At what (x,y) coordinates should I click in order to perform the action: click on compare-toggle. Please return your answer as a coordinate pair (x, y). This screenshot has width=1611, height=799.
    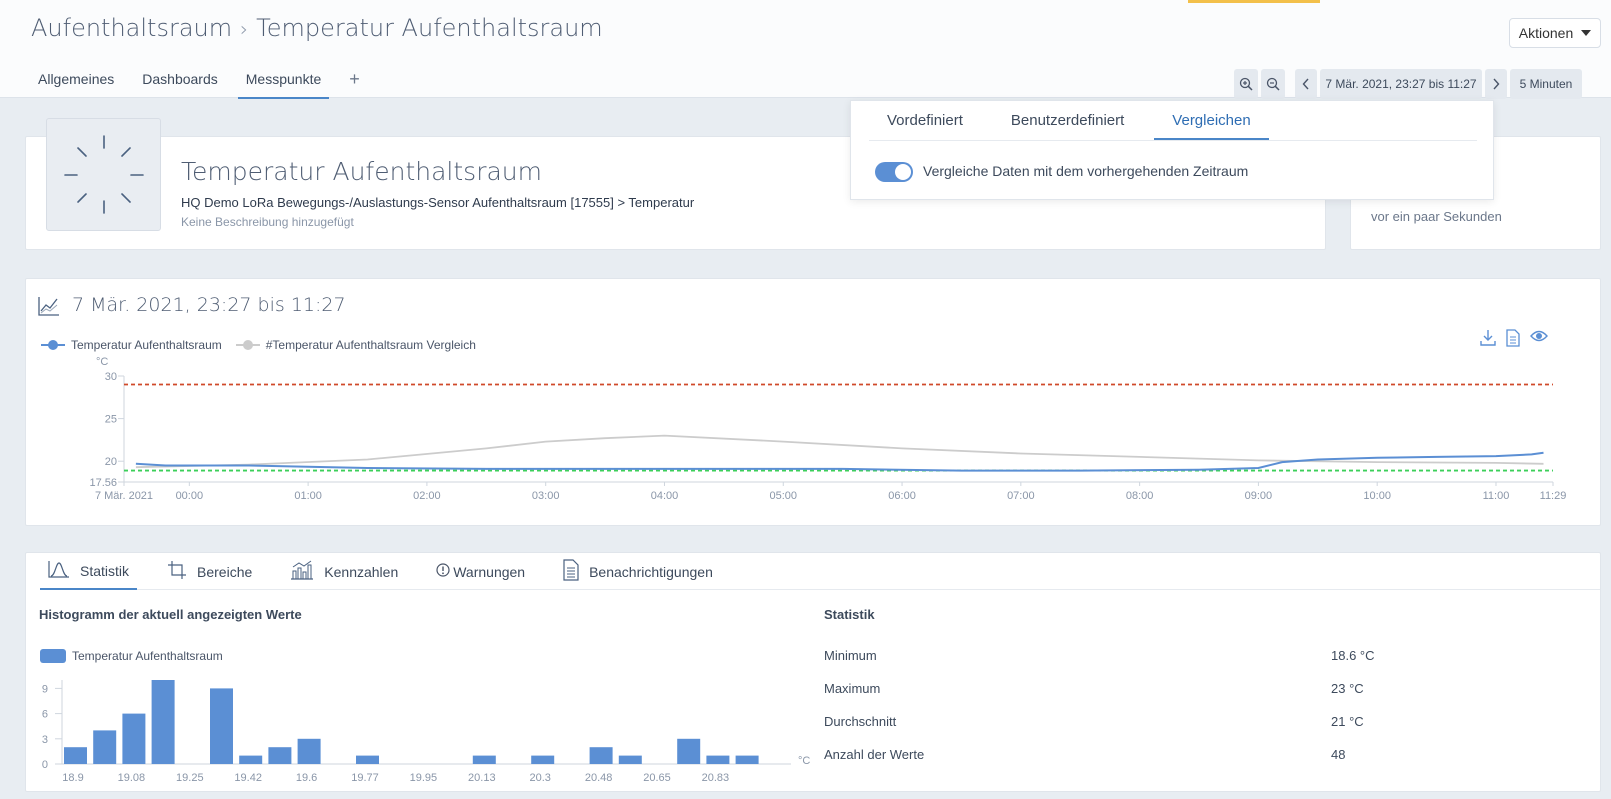
    Looking at the image, I should click on (894, 172).